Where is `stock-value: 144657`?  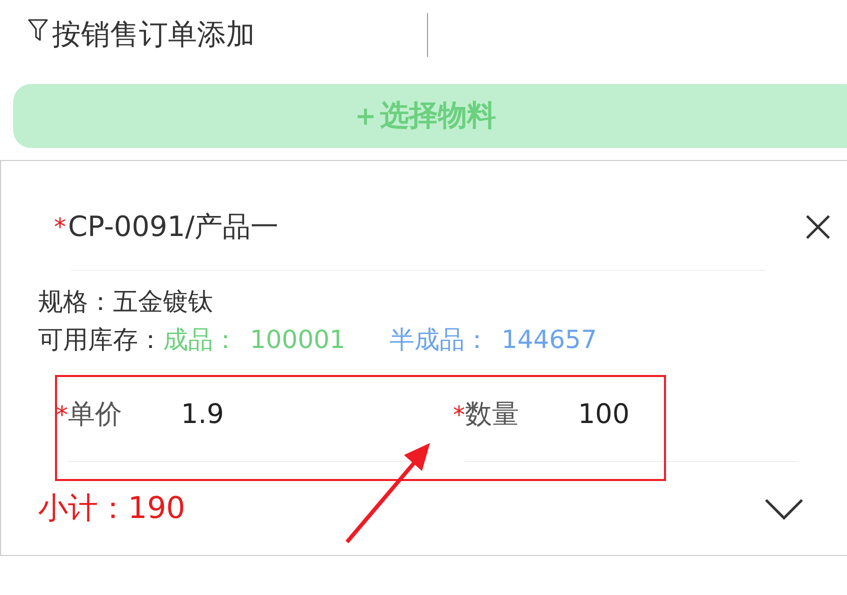 stock-value: 144657 is located at coordinates (549, 340).